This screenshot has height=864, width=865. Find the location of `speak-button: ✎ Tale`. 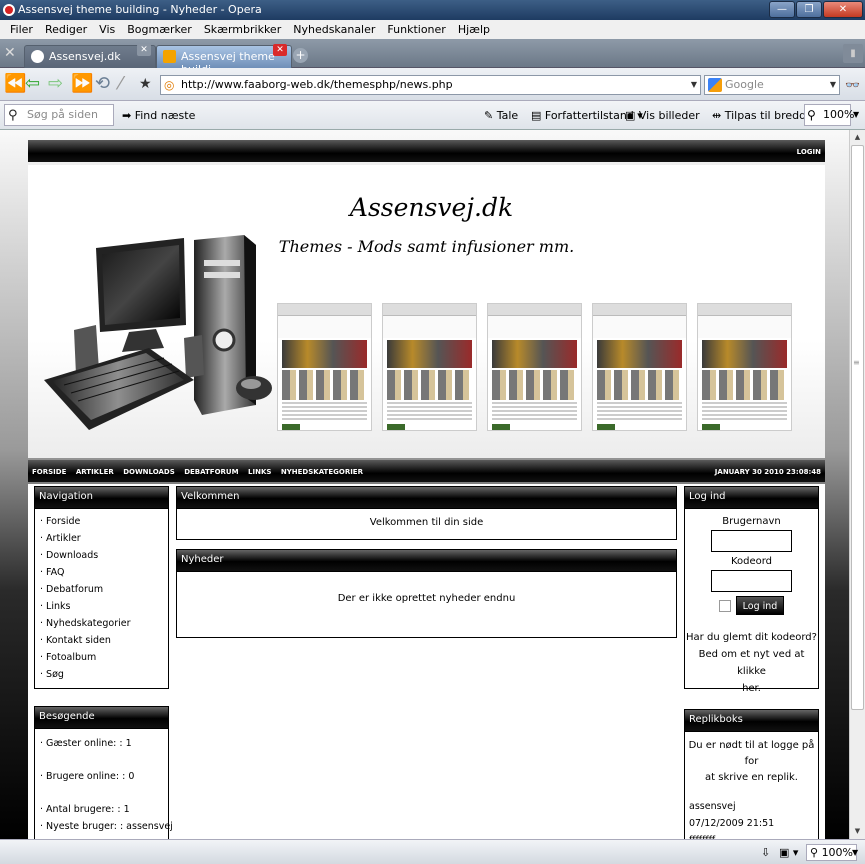

speak-button: ✎ Tale is located at coordinates (501, 116).